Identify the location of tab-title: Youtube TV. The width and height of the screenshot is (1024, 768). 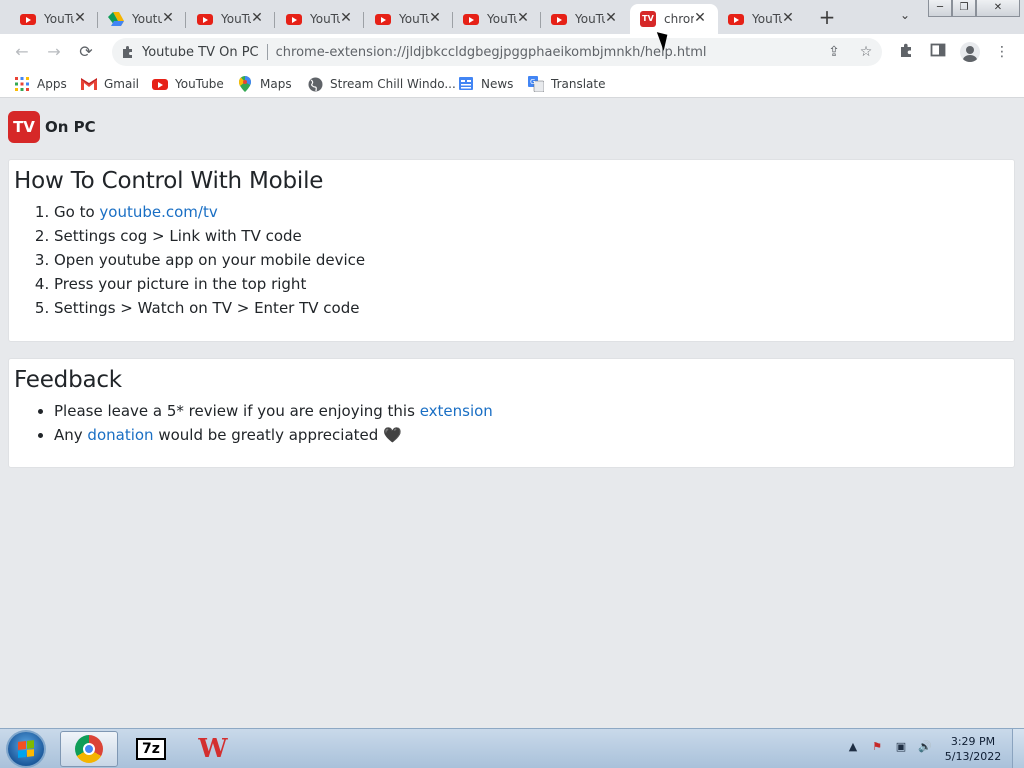
(147, 19).